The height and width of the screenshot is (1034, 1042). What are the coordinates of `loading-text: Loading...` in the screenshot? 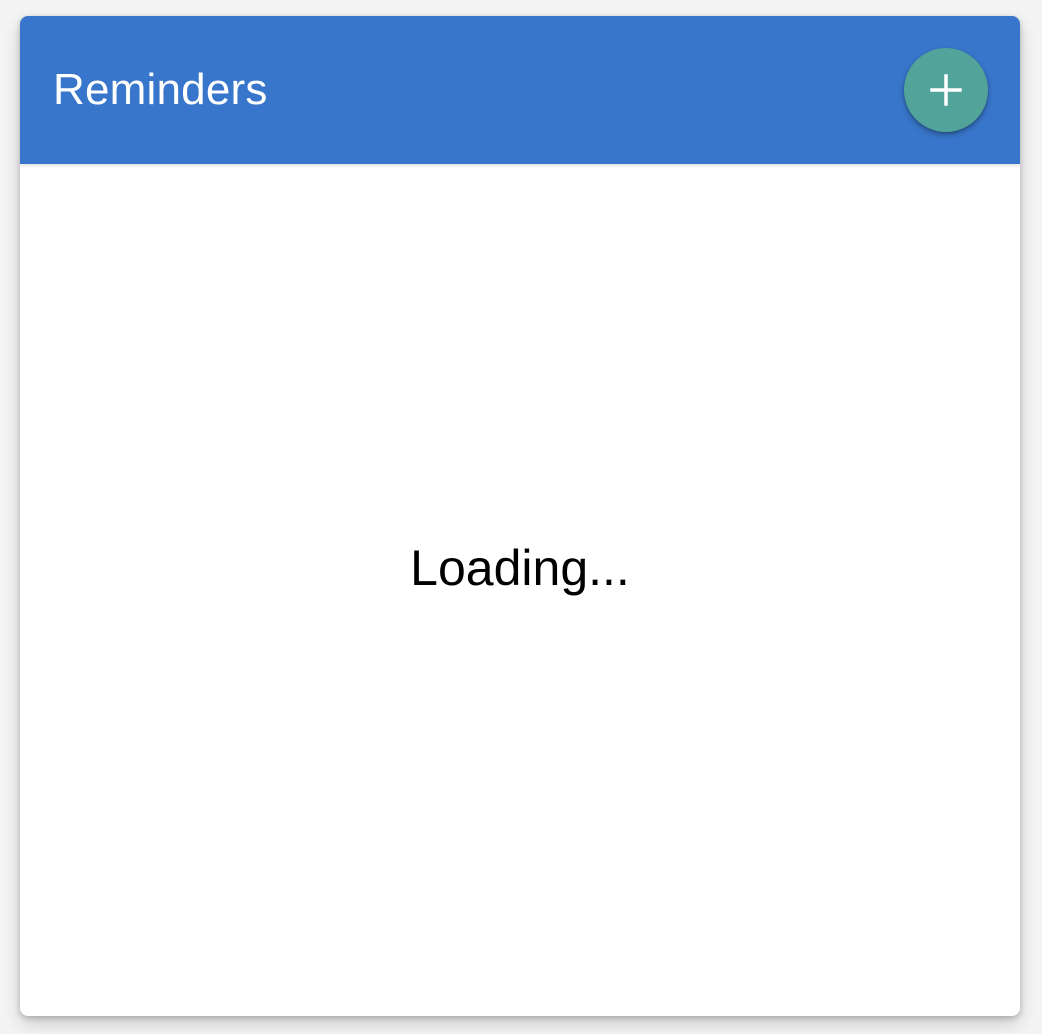 It's located at (520, 568).